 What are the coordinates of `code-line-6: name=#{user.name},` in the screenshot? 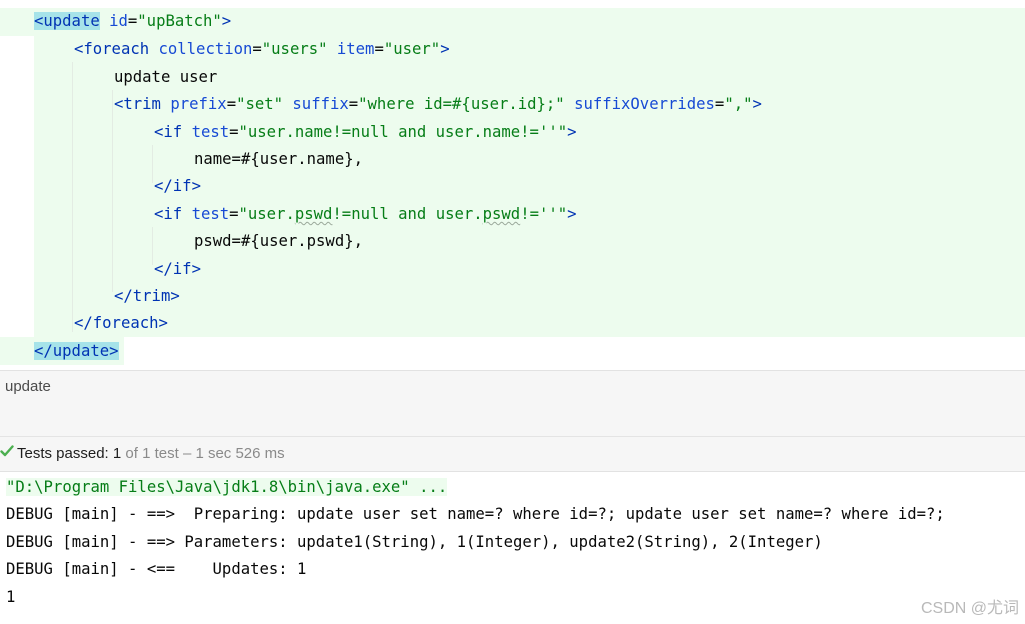 It's located at (278, 159).